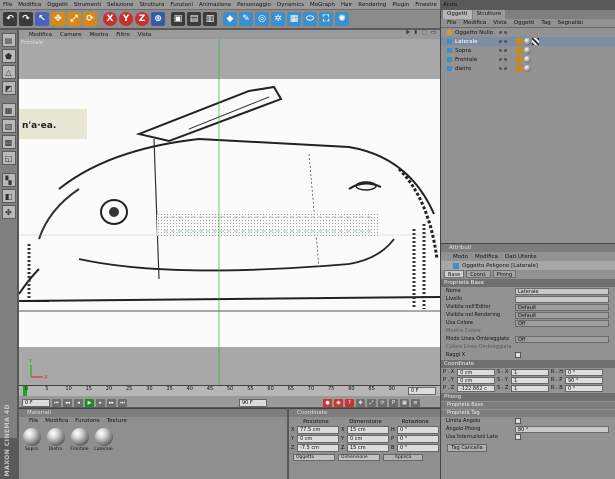 The image size is (615, 479). I want to click on autokey-icon: ◉, so click(338, 403).